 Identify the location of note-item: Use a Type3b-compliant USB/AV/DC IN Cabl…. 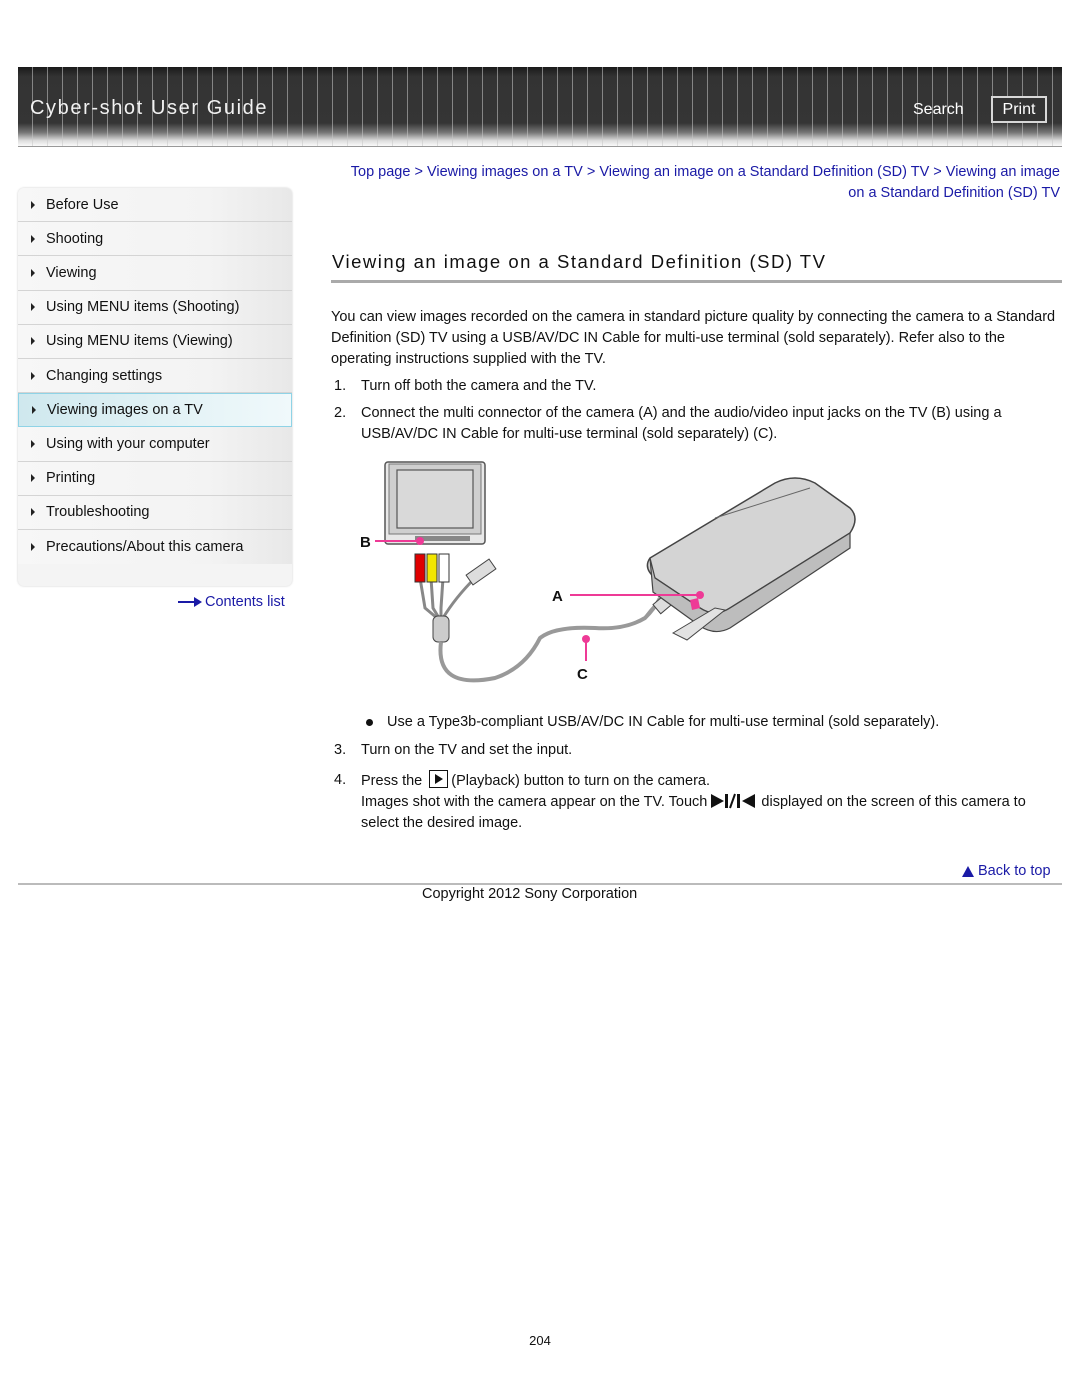
(652, 722).